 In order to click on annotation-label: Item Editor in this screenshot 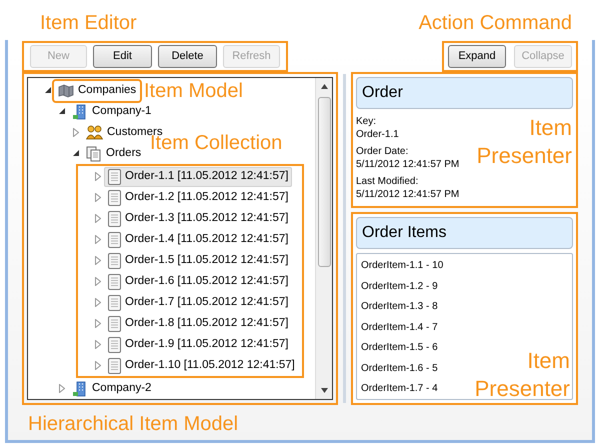, I will do `click(88, 23)`.